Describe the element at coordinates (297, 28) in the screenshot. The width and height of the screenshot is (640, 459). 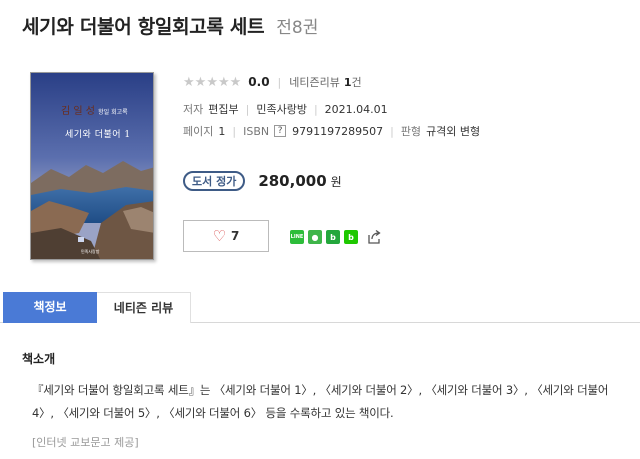
I see `volume-count: 전8권` at that location.